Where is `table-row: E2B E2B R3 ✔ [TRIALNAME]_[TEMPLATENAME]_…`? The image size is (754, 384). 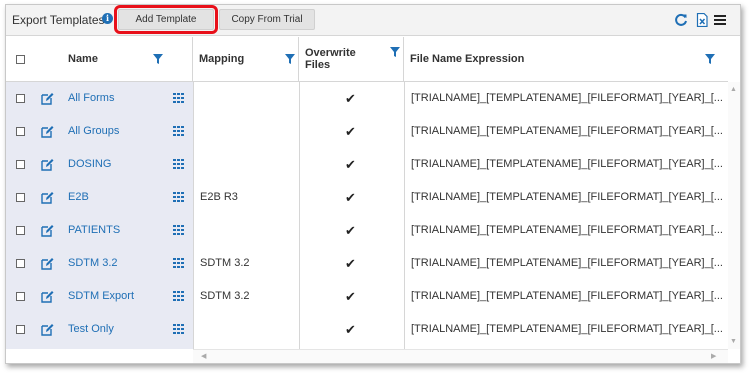 table-row: E2B E2B R3 ✔ [TRIALNAME]_[TEMPLATENAME]_… is located at coordinates (367, 197).